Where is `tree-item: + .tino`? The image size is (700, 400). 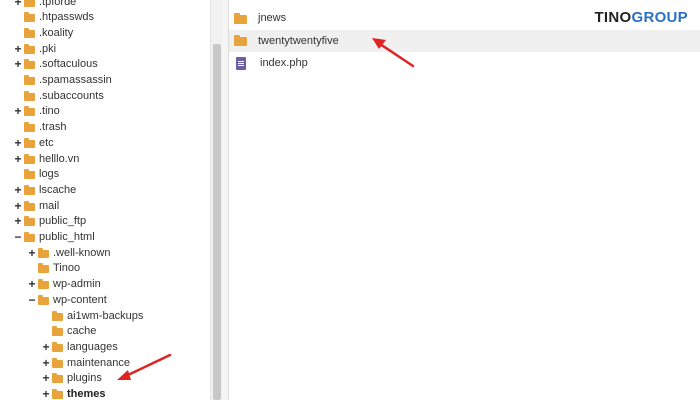 tree-item: + .tino is located at coordinates (37, 111).